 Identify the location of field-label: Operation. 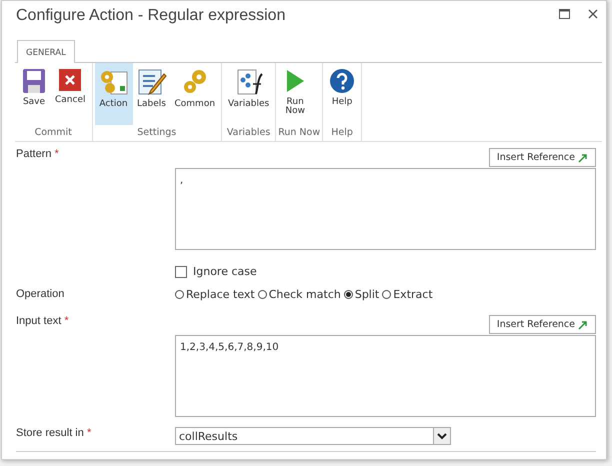
(41, 294).